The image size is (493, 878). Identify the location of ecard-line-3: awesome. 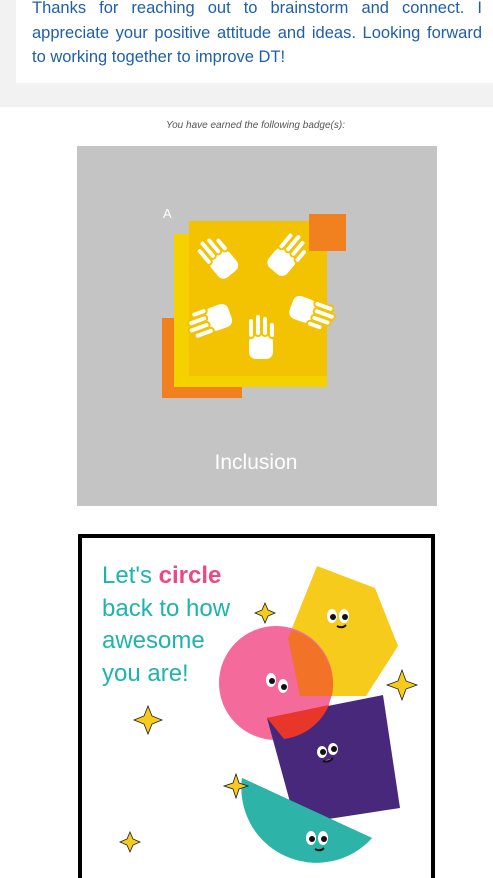
(153, 640).